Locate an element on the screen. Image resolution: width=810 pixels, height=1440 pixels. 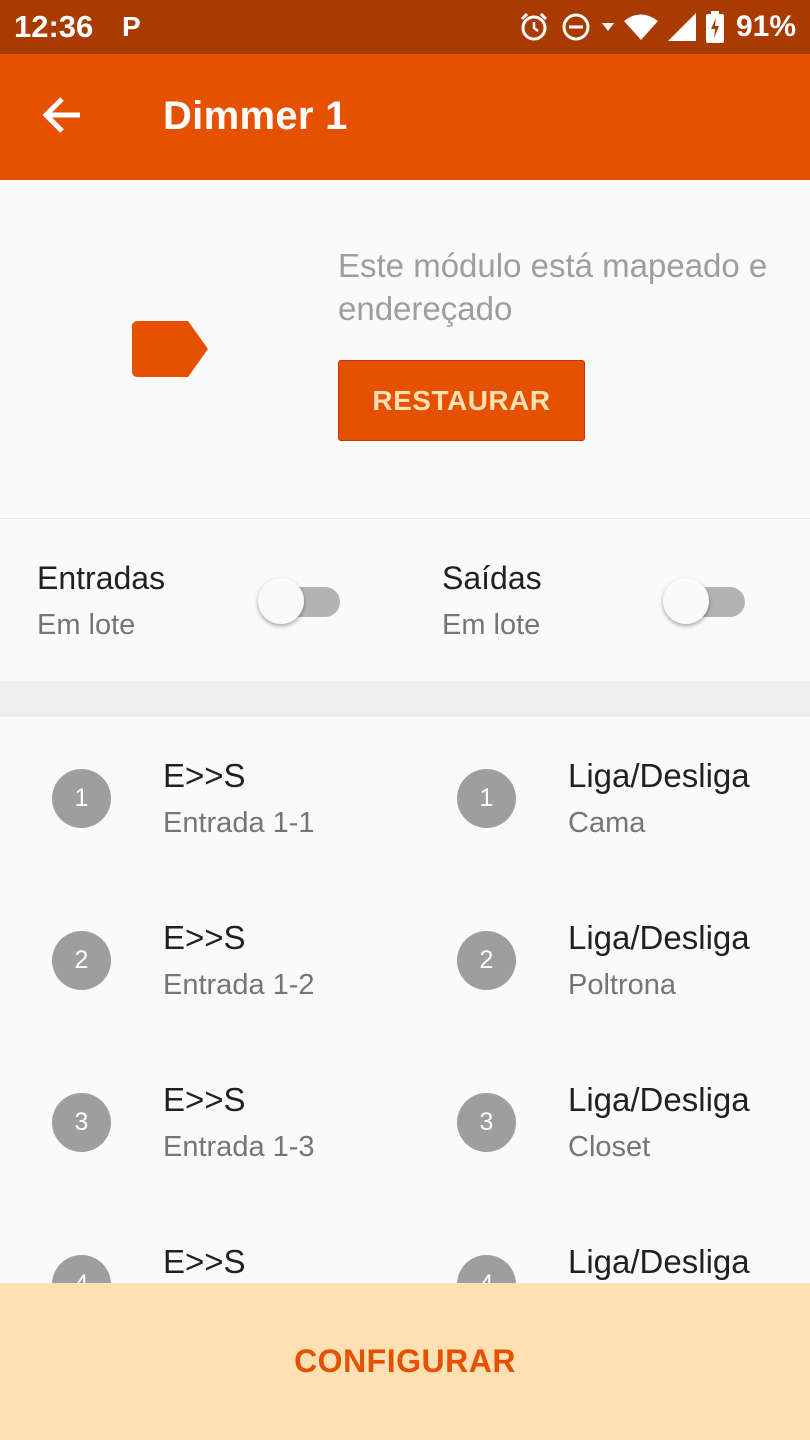
input-number-badge: 2 is located at coordinates (81, 960).